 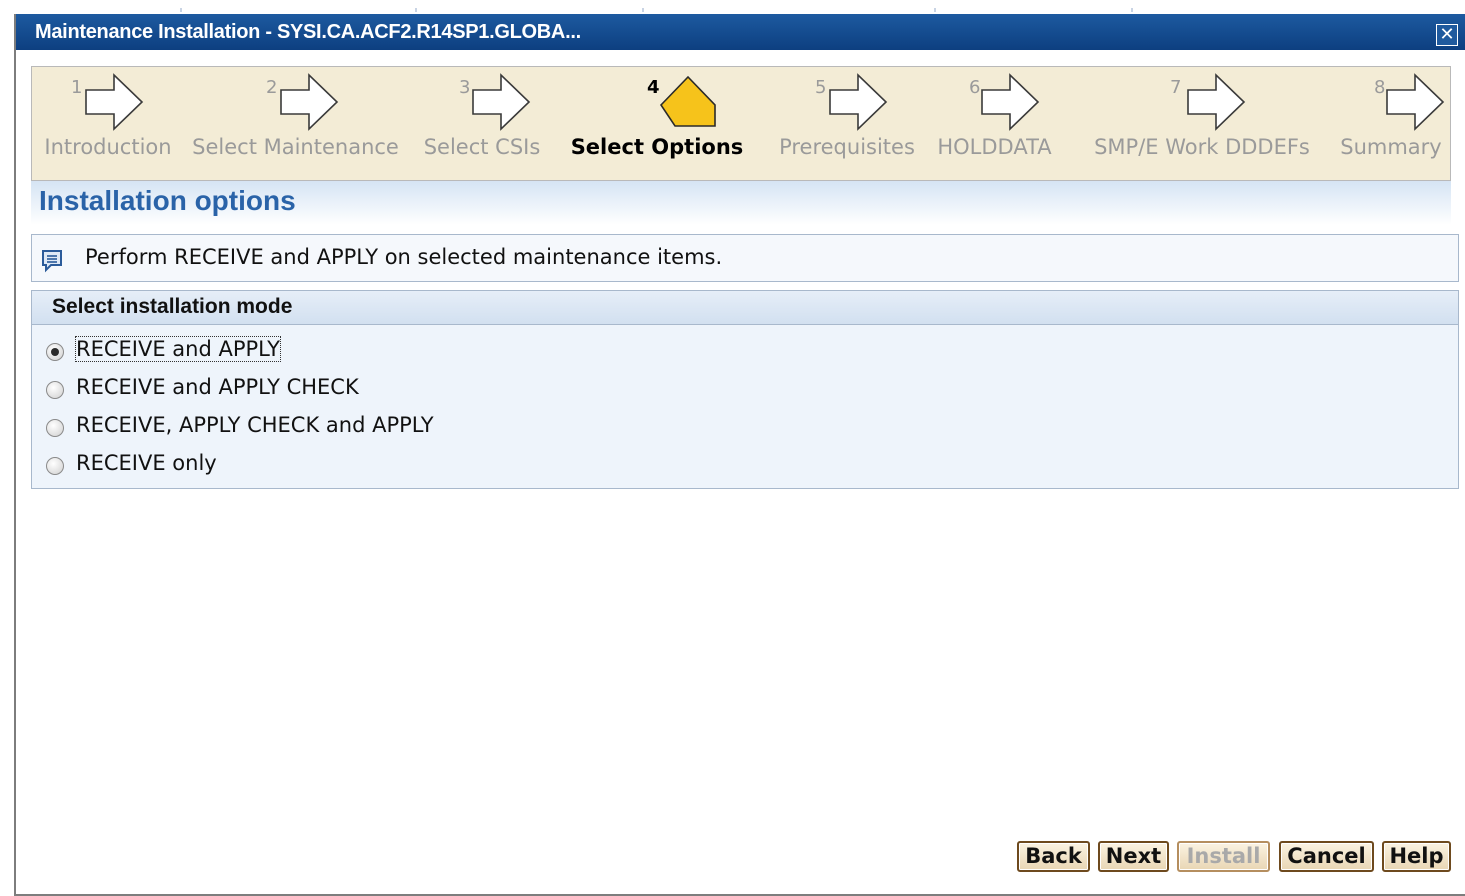 What do you see at coordinates (178, 349) in the screenshot?
I see `radio-label: RECEIVE and APPLY` at bounding box center [178, 349].